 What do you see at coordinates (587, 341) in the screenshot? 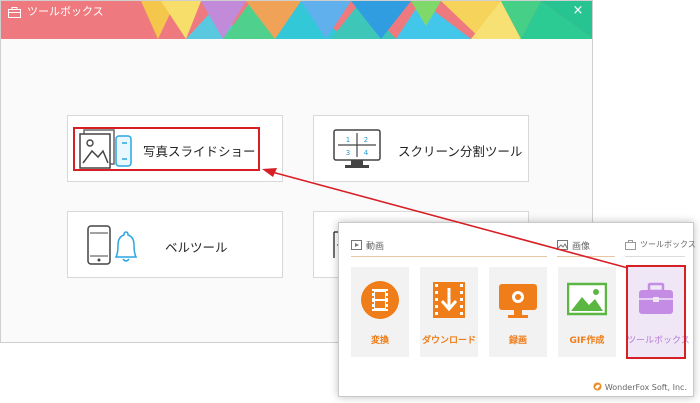
I see `gif-maker-label: GIF作成` at bounding box center [587, 341].